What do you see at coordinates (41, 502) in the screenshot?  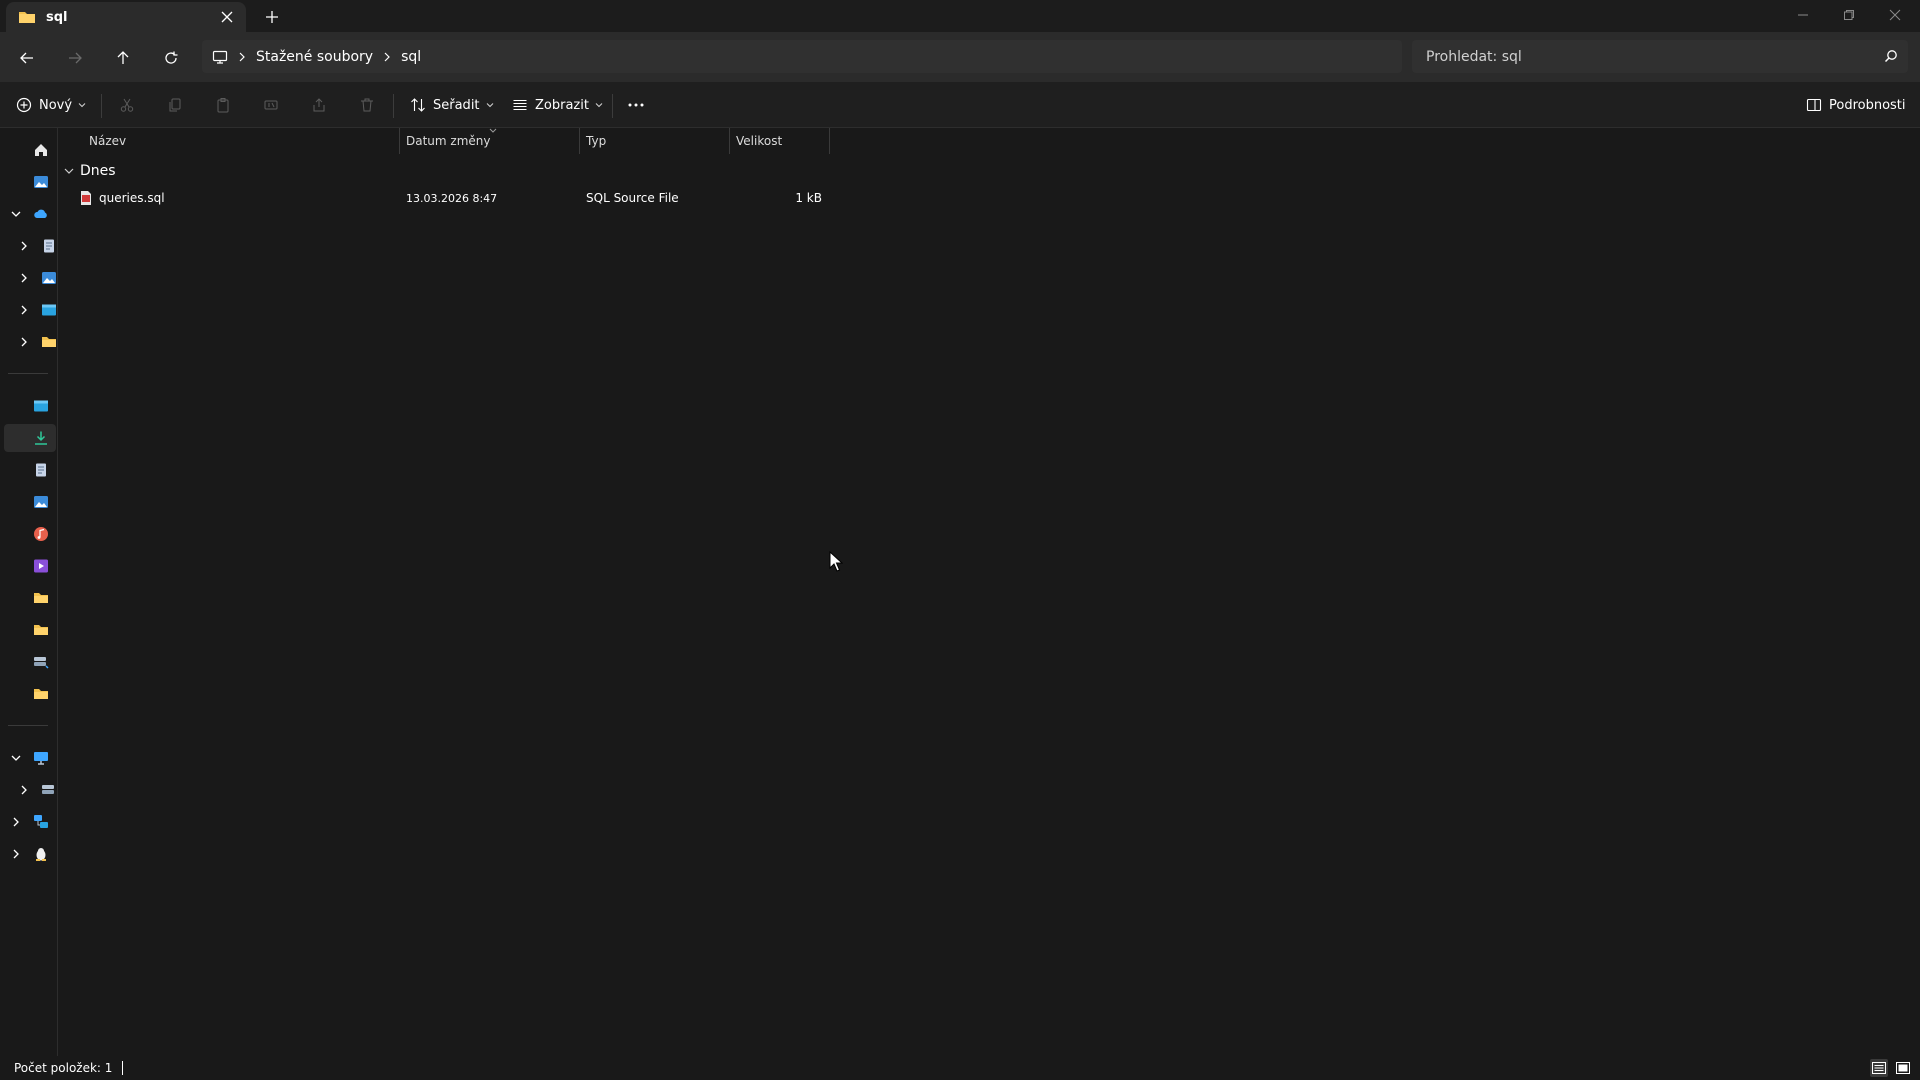 I see `pictures-icon` at bounding box center [41, 502].